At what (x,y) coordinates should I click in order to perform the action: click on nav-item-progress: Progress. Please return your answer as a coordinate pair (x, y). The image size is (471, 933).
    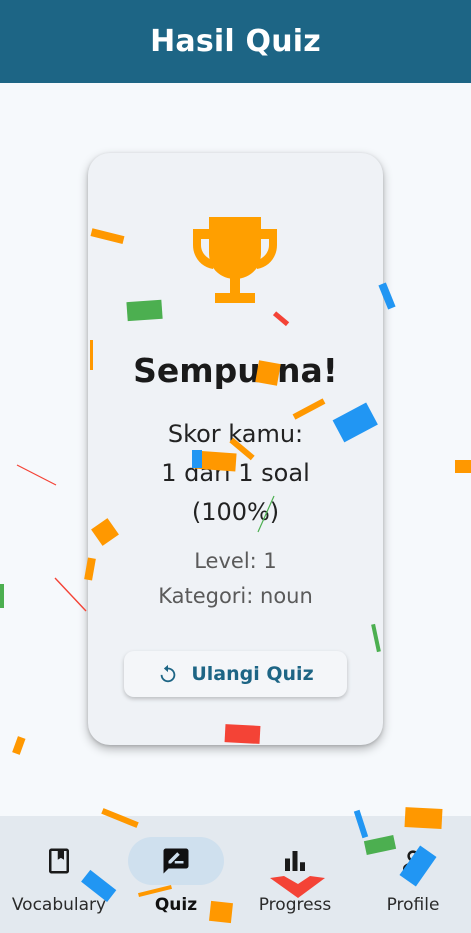
    Looking at the image, I should click on (295, 874).